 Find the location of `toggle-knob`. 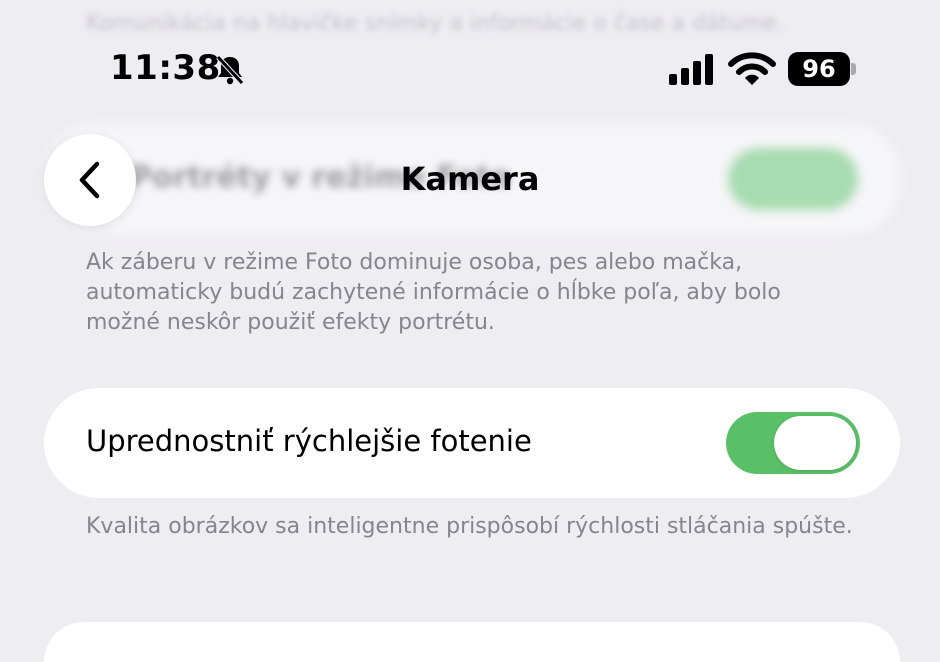

toggle-knob is located at coordinates (815, 443).